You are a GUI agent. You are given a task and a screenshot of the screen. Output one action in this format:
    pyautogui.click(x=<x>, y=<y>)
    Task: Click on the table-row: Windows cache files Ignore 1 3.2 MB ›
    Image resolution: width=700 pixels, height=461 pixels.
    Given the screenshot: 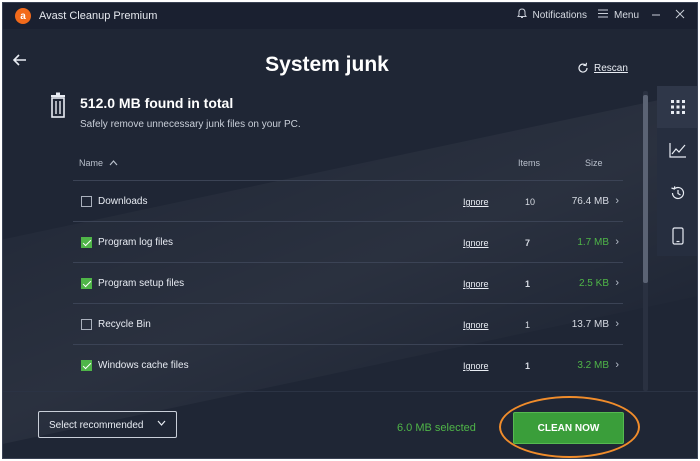 What is the action you would take?
    pyautogui.click(x=348, y=364)
    